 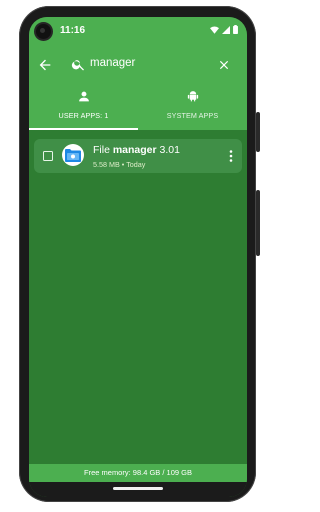 What do you see at coordinates (83, 115) in the screenshot?
I see `tab-user-apps-label: USER APPS: 1` at bounding box center [83, 115].